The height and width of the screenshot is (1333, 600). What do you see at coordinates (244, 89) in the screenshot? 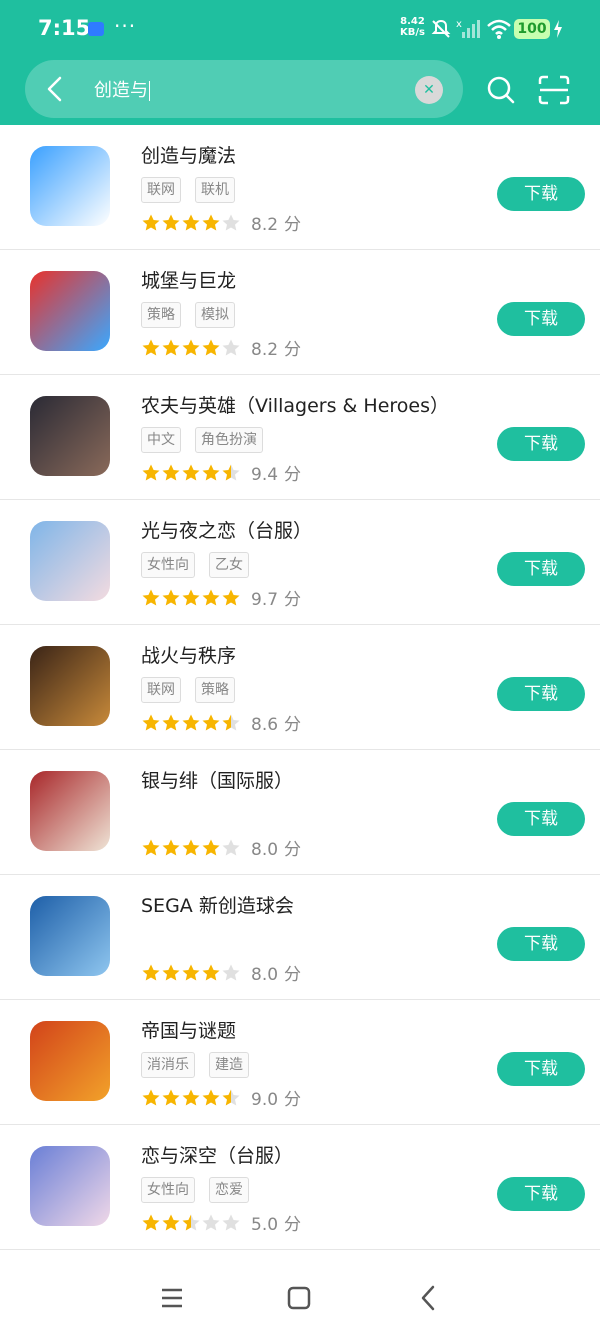
I see `search-bar` at bounding box center [244, 89].